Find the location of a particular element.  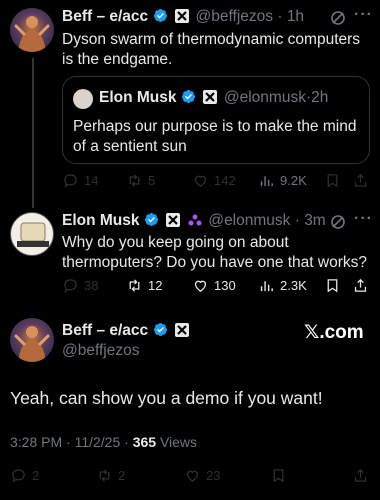

views-label: Views is located at coordinates (177, 442).